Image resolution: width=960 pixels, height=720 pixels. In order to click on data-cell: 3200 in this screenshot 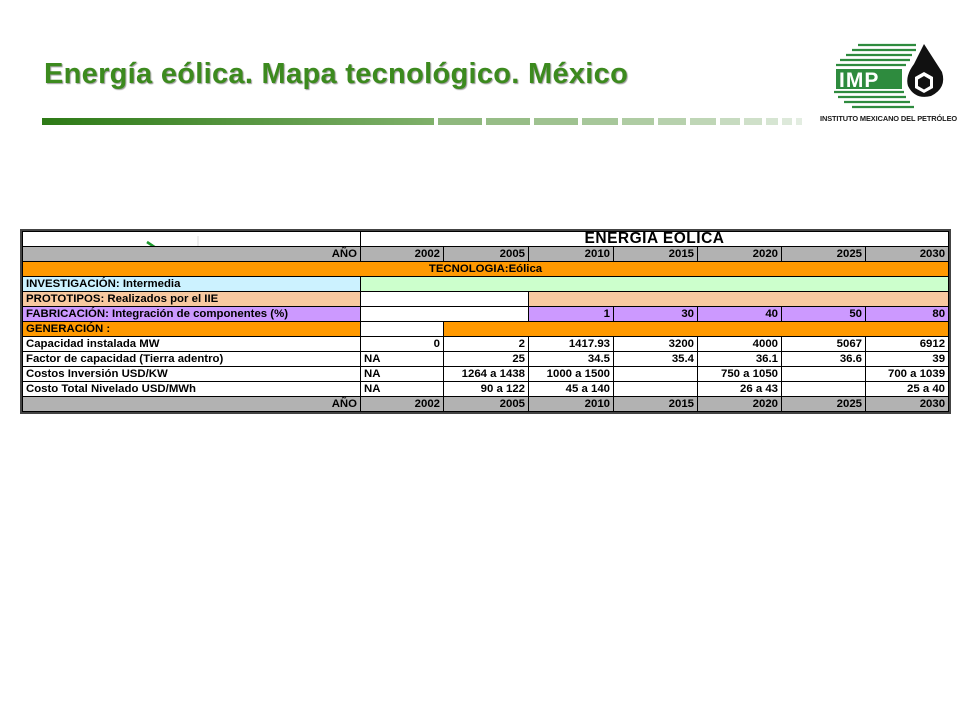, I will do `click(655, 344)`.